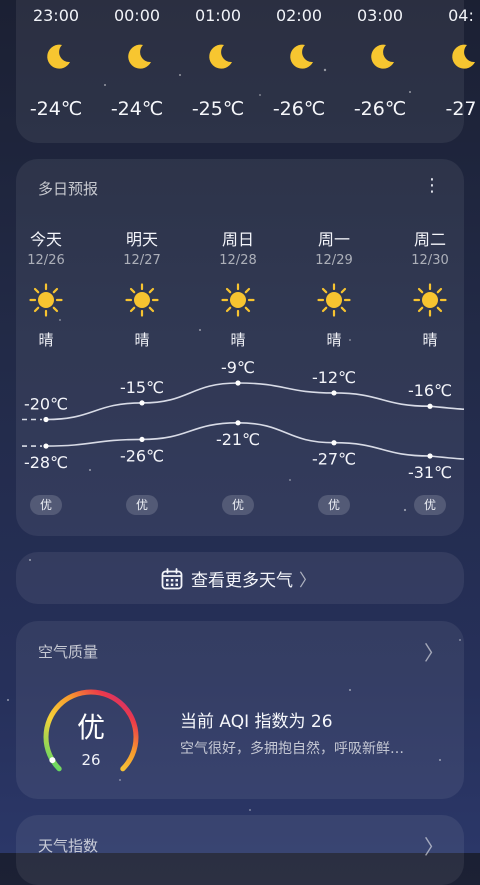 The height and width of the screenshot is (885, 480). What do you see at coordinates (429, 239) in the screenshot?
I see `day-name: 周二` at bounding box center [429, 239].